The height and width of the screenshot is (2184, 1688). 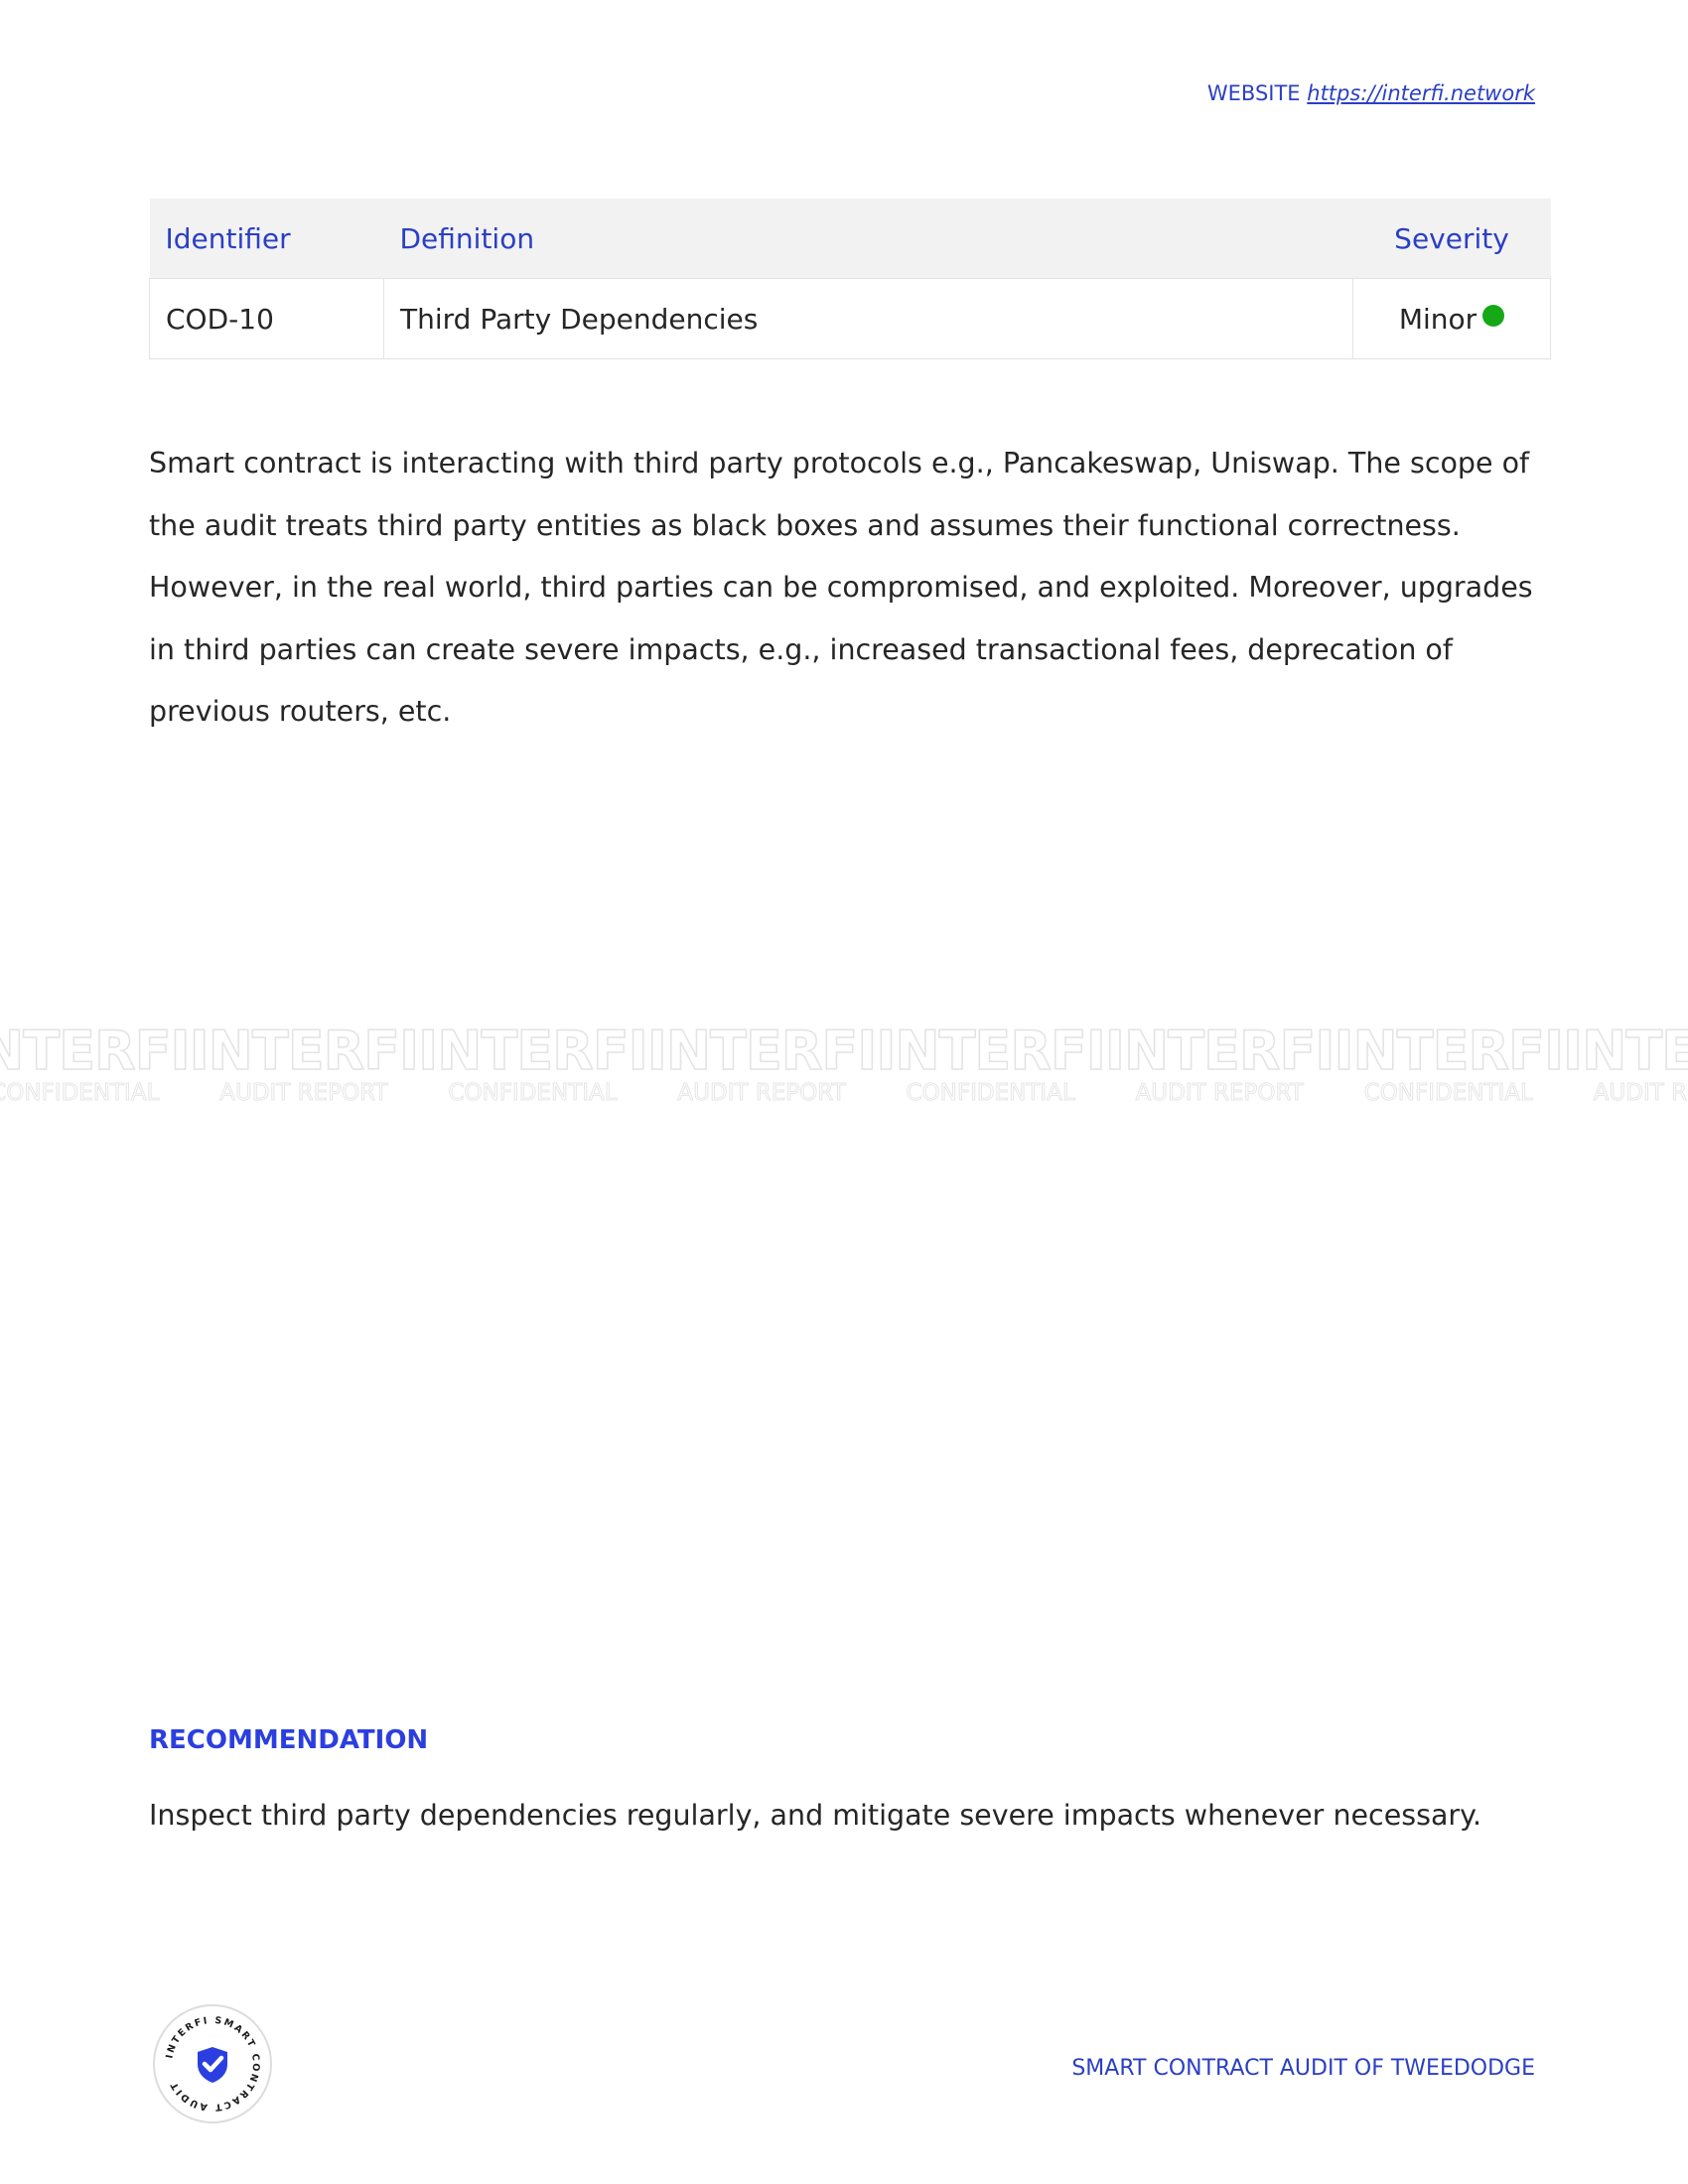 What do you see at coordinates (266, 318) in the screenshot?
I see `cell-identifier: COD-10` at bounding box center [266, 318].